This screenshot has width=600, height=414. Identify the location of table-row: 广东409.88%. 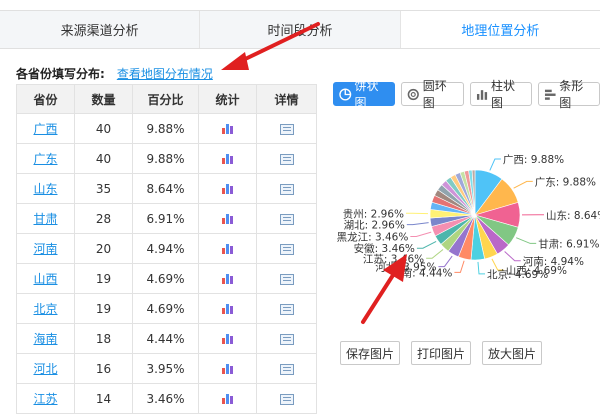
(167, 159).